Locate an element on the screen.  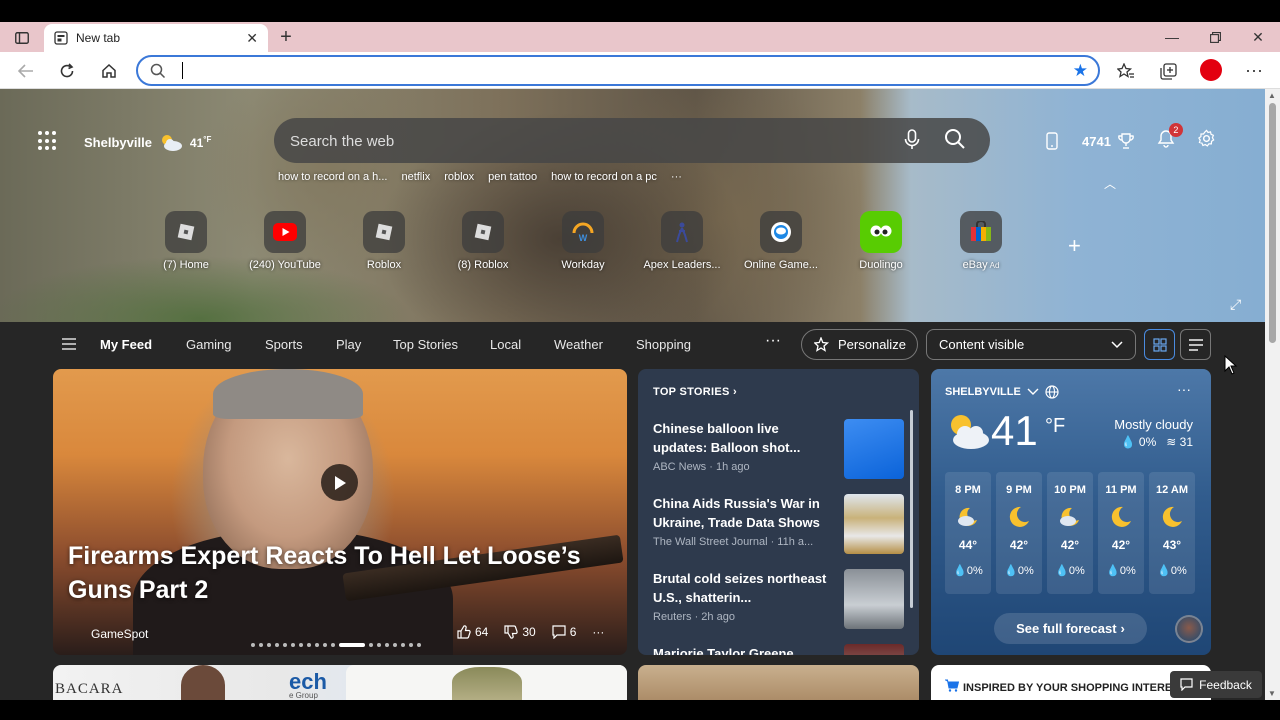
rewards-points: 4741 is located at coordinates (1096, 141).